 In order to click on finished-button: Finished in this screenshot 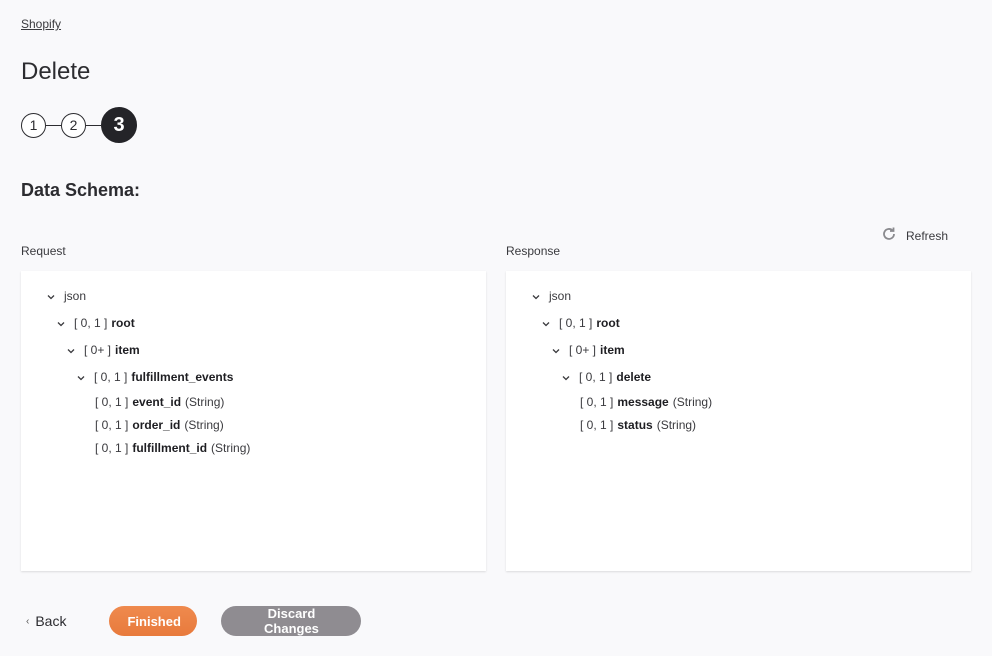, I will do `click(153, 621)`.